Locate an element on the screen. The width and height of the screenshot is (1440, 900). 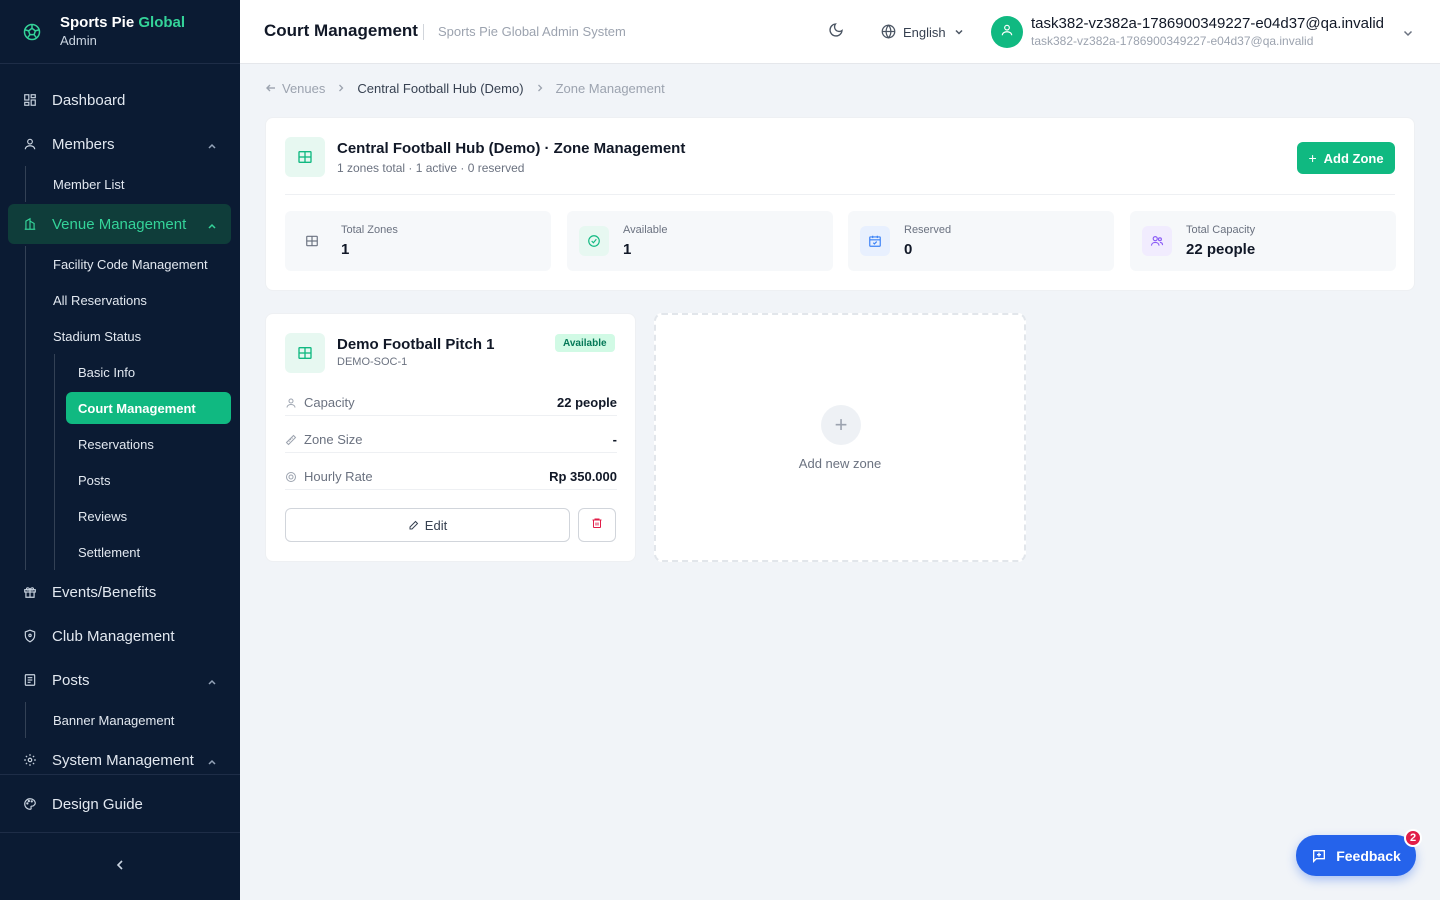
sidebar-item-venue-management: Venue Management is located at coordinates (119, 224).